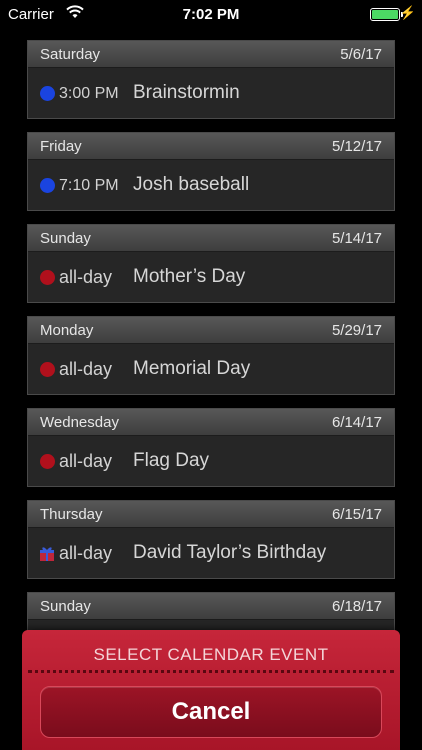 The image size is (422, 750). I want to click on event-date: 5/12/17, so click(356, 146).